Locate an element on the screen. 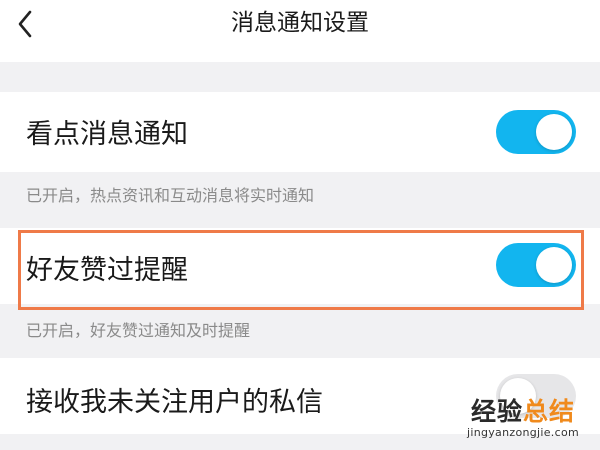 This screenshot has width=600, height=450. top-bar: 消息通知设置 is located at coordinates (300, 31).